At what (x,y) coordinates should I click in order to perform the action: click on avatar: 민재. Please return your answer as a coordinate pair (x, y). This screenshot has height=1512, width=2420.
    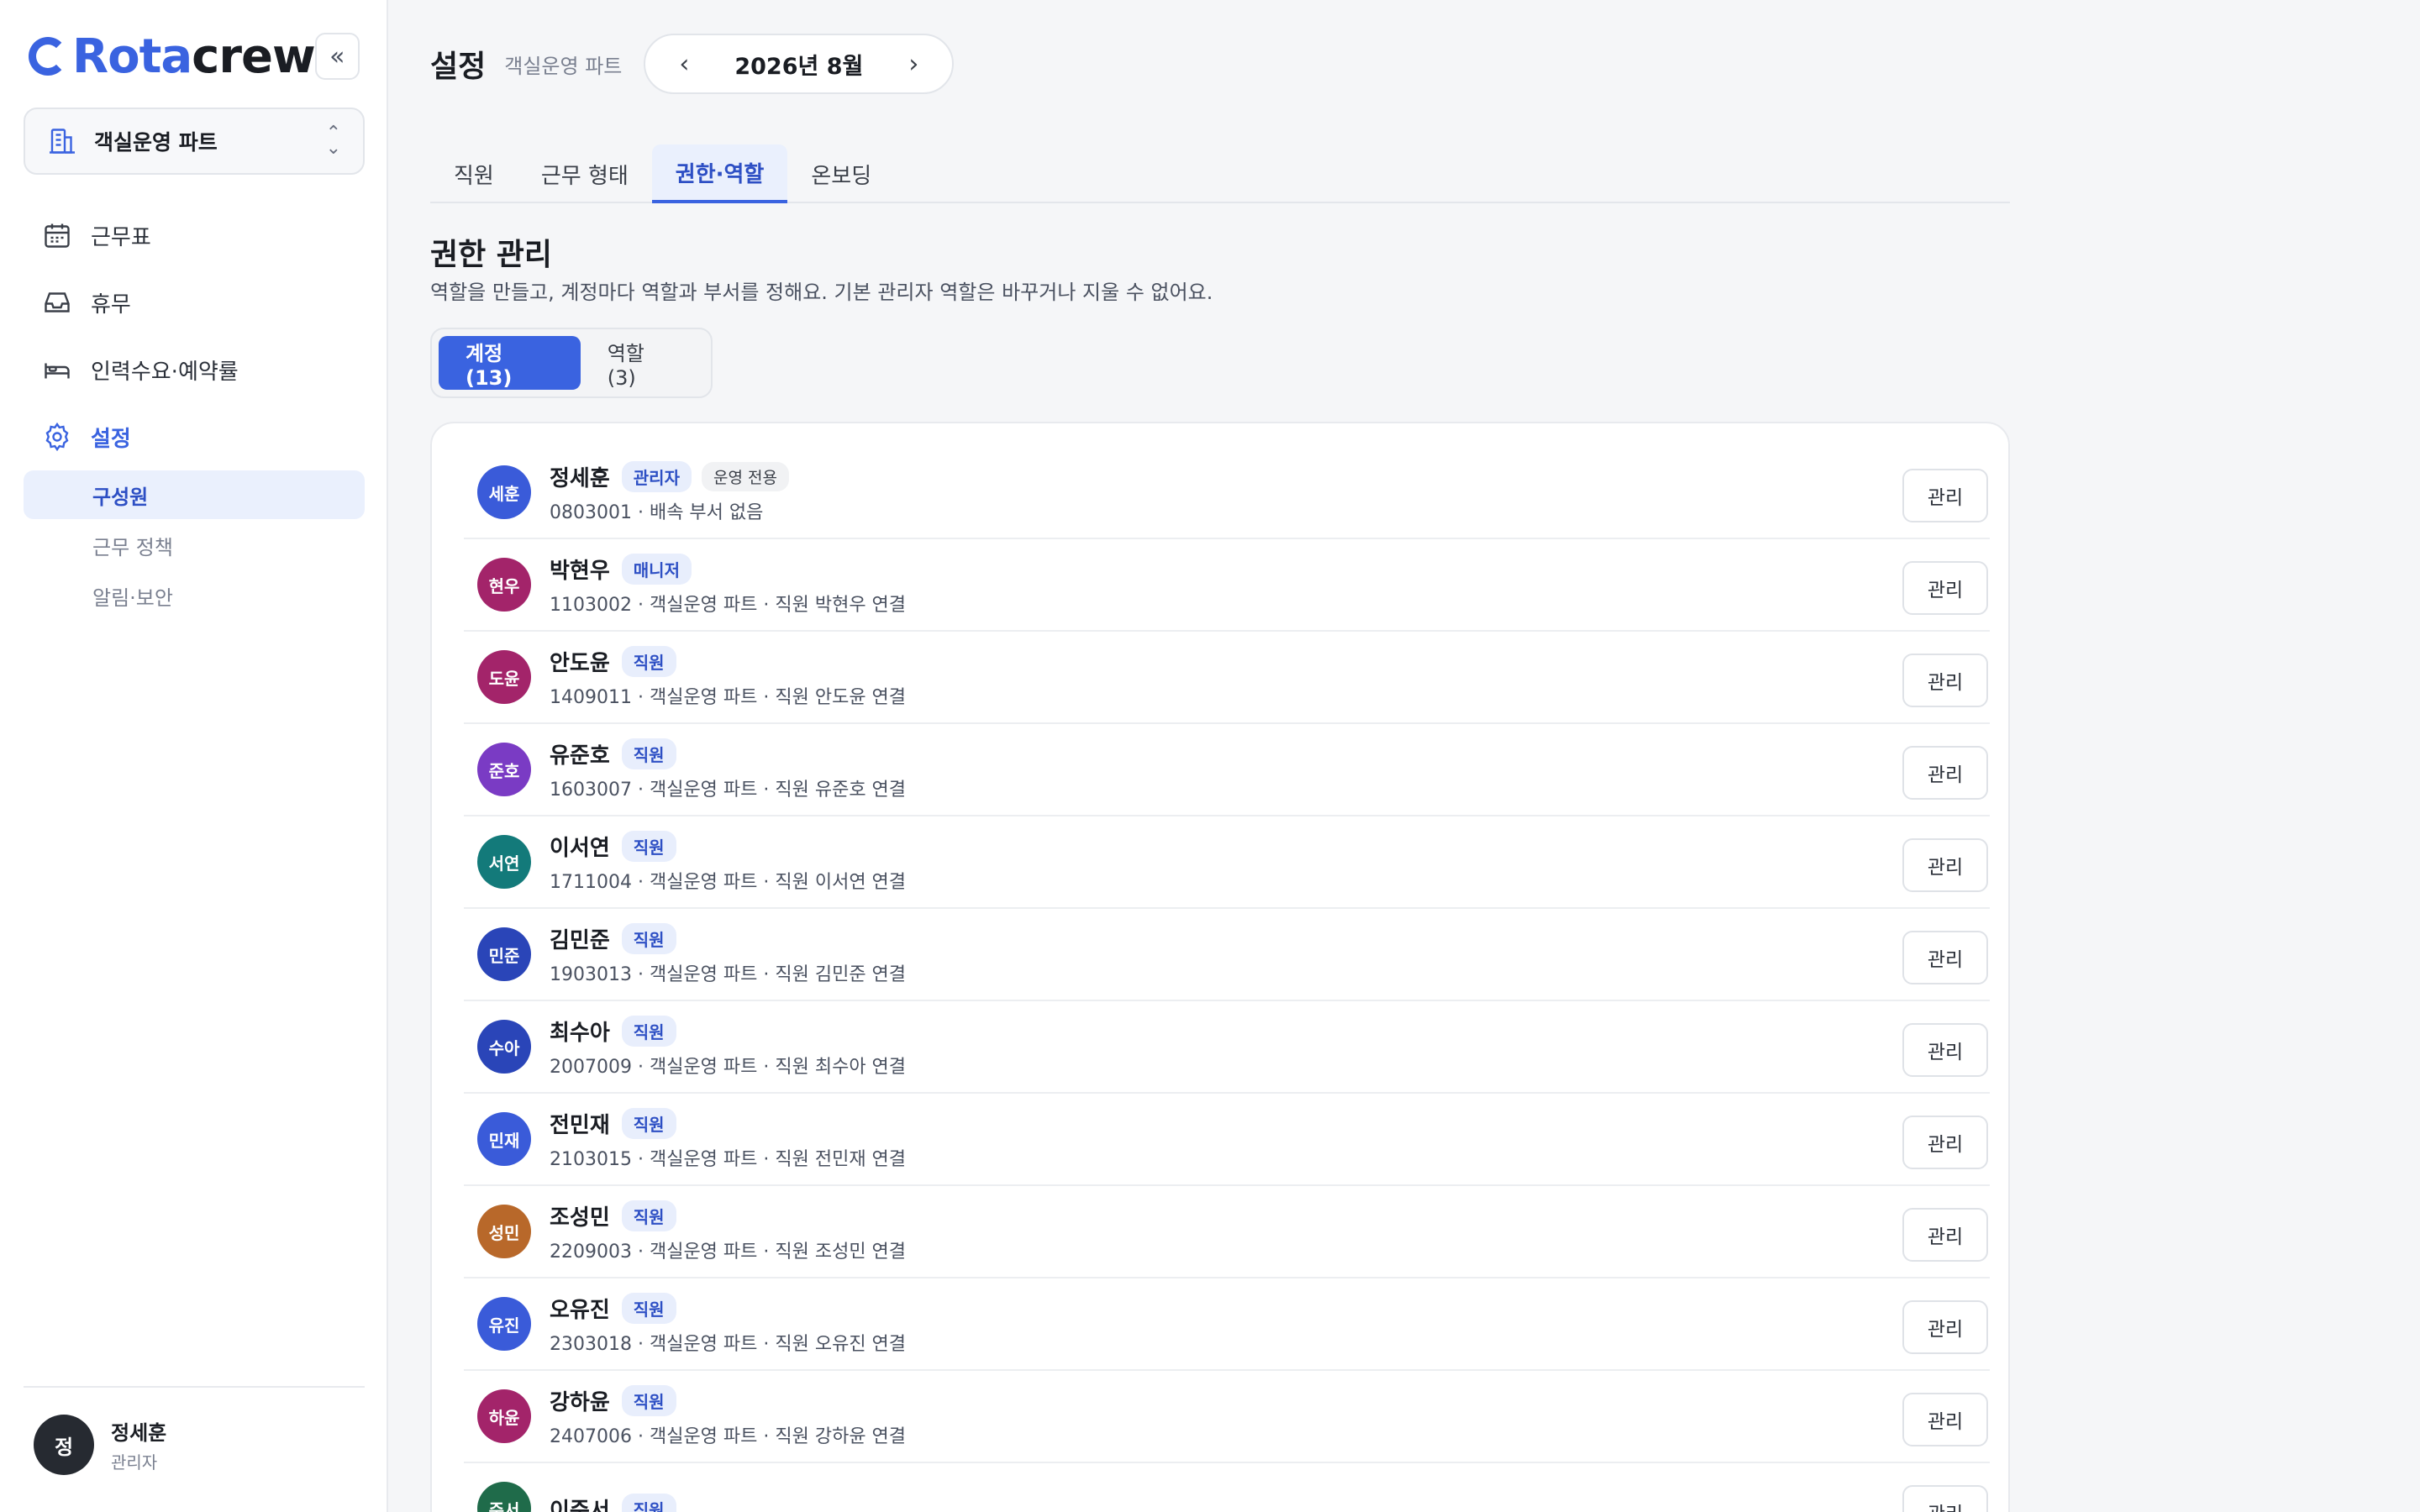
    Looking at the image, I should click on (504, 1139).